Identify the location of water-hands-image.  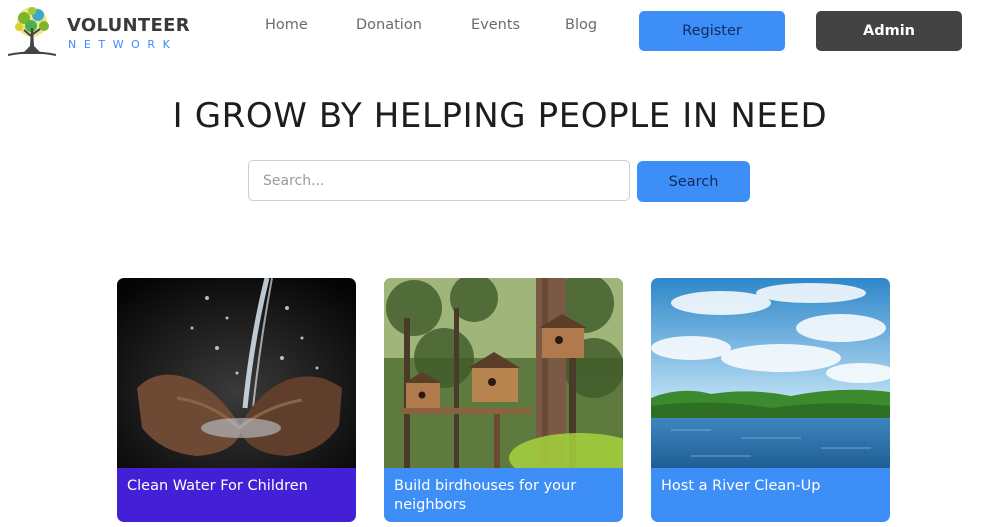
(236, 373).